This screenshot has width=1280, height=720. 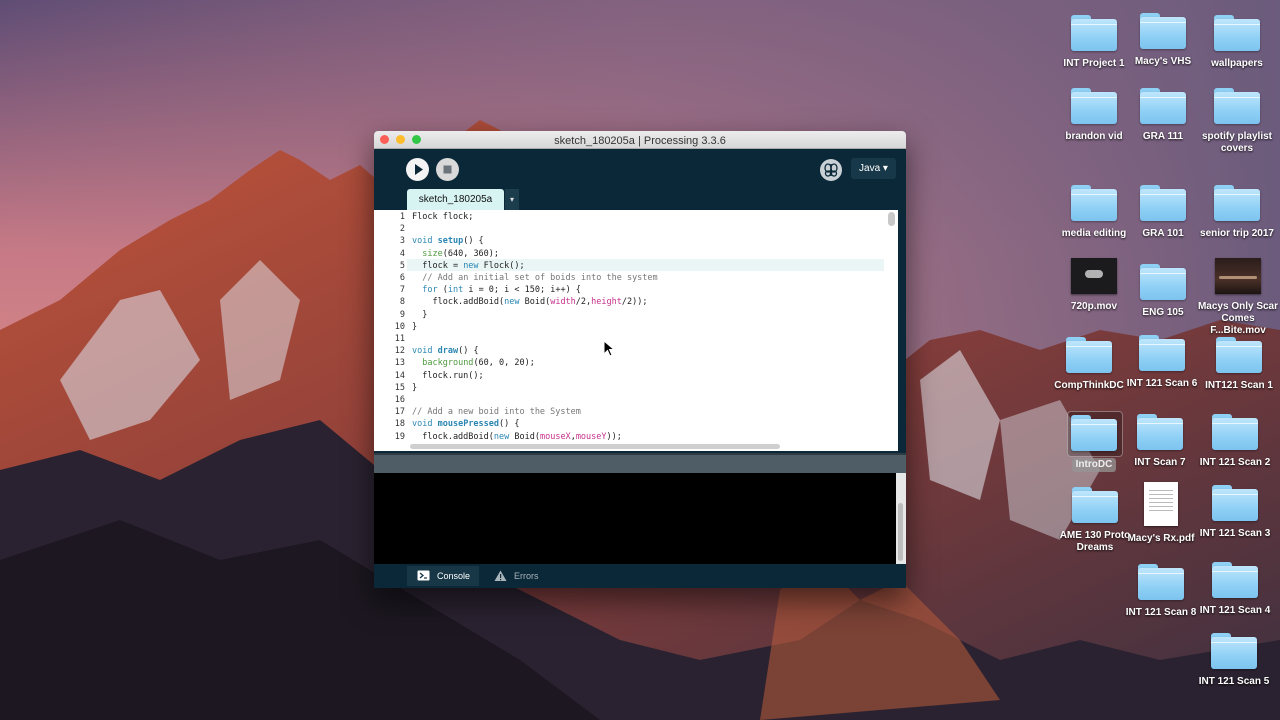 What do you see at coordinates (466, 424) in the screenshot?
I see `code-line: void mousePressed() {` at bounding box center [466, 424].